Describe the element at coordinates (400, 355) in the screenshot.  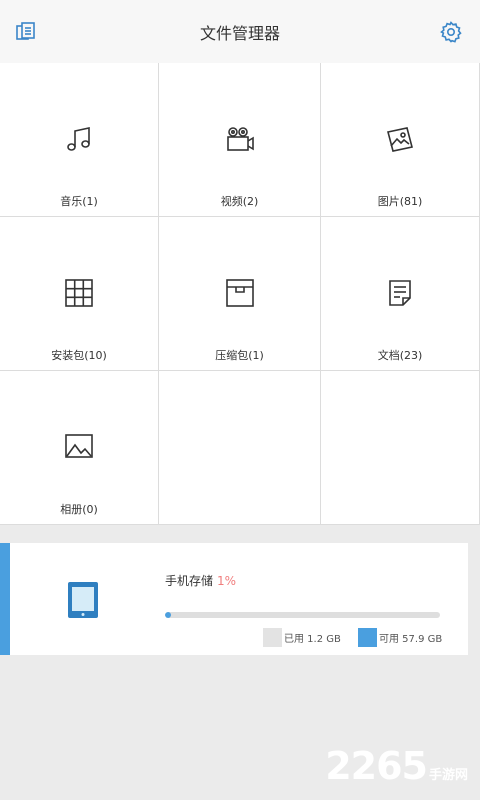
I see `category-label: 文档(23)` at that location.